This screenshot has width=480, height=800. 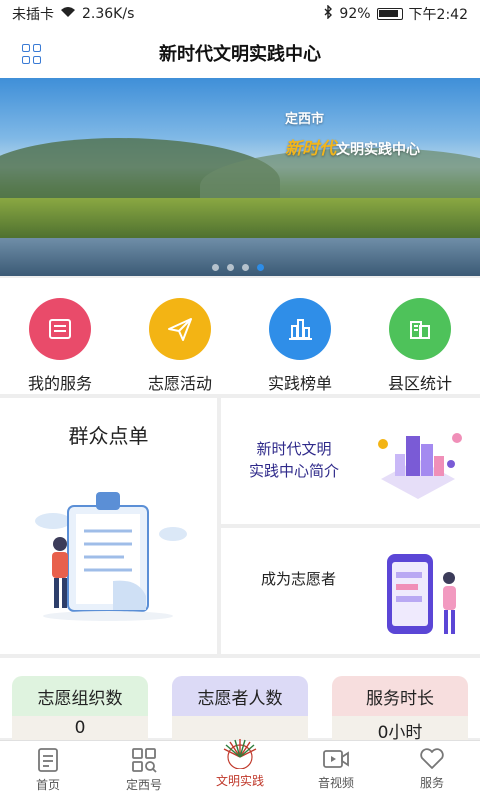 What do you see at coordinates (80, 696) in the screenshot?
I see `stat-label: 志愿组织数` at bounding box center [80, 696].